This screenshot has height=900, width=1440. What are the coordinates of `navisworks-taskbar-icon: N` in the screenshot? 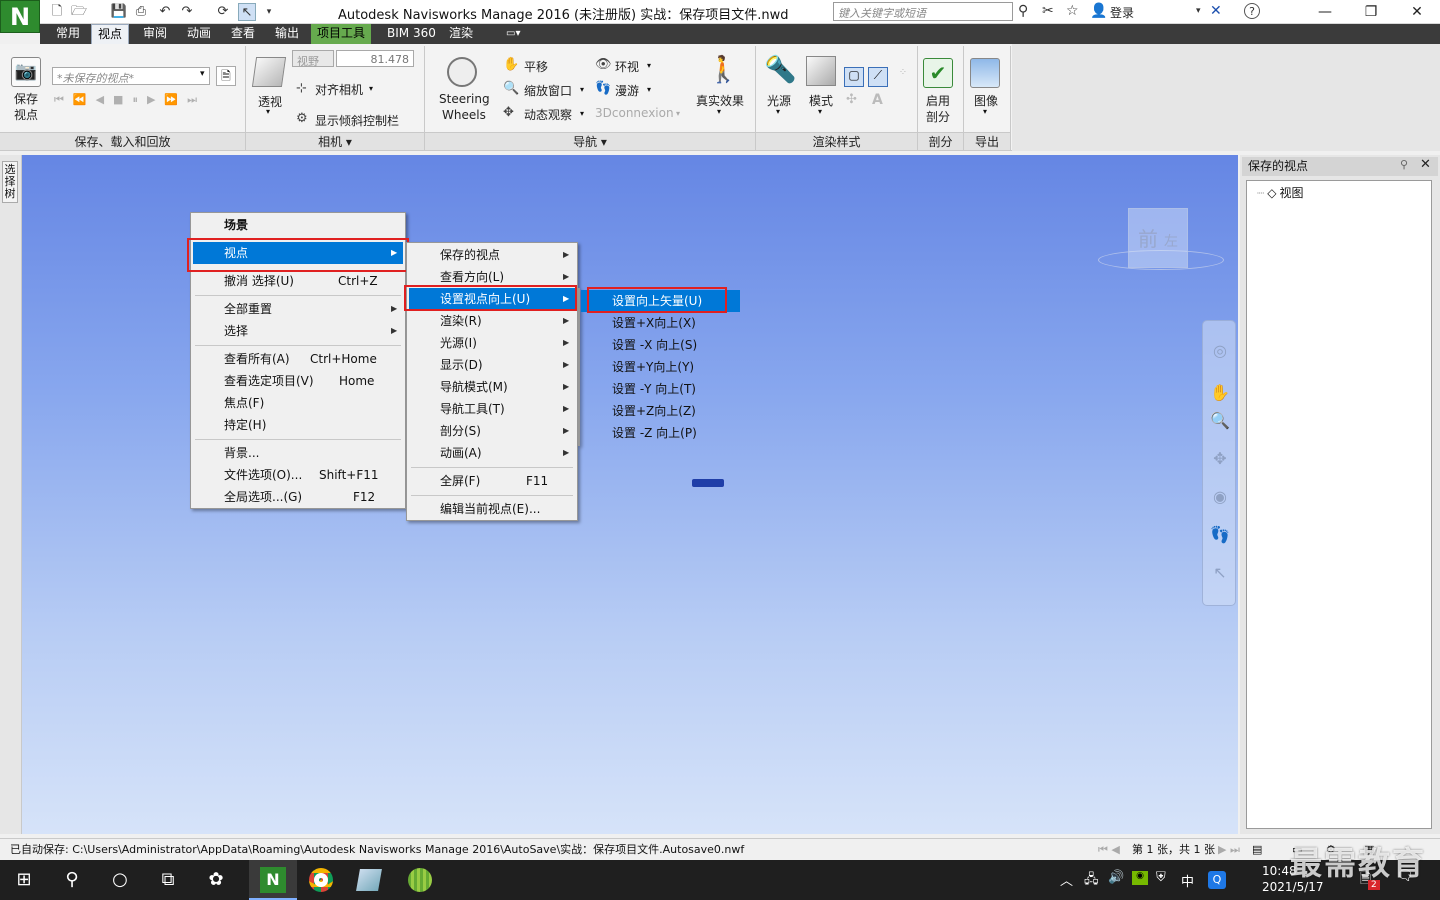 It's located at (273, 880).